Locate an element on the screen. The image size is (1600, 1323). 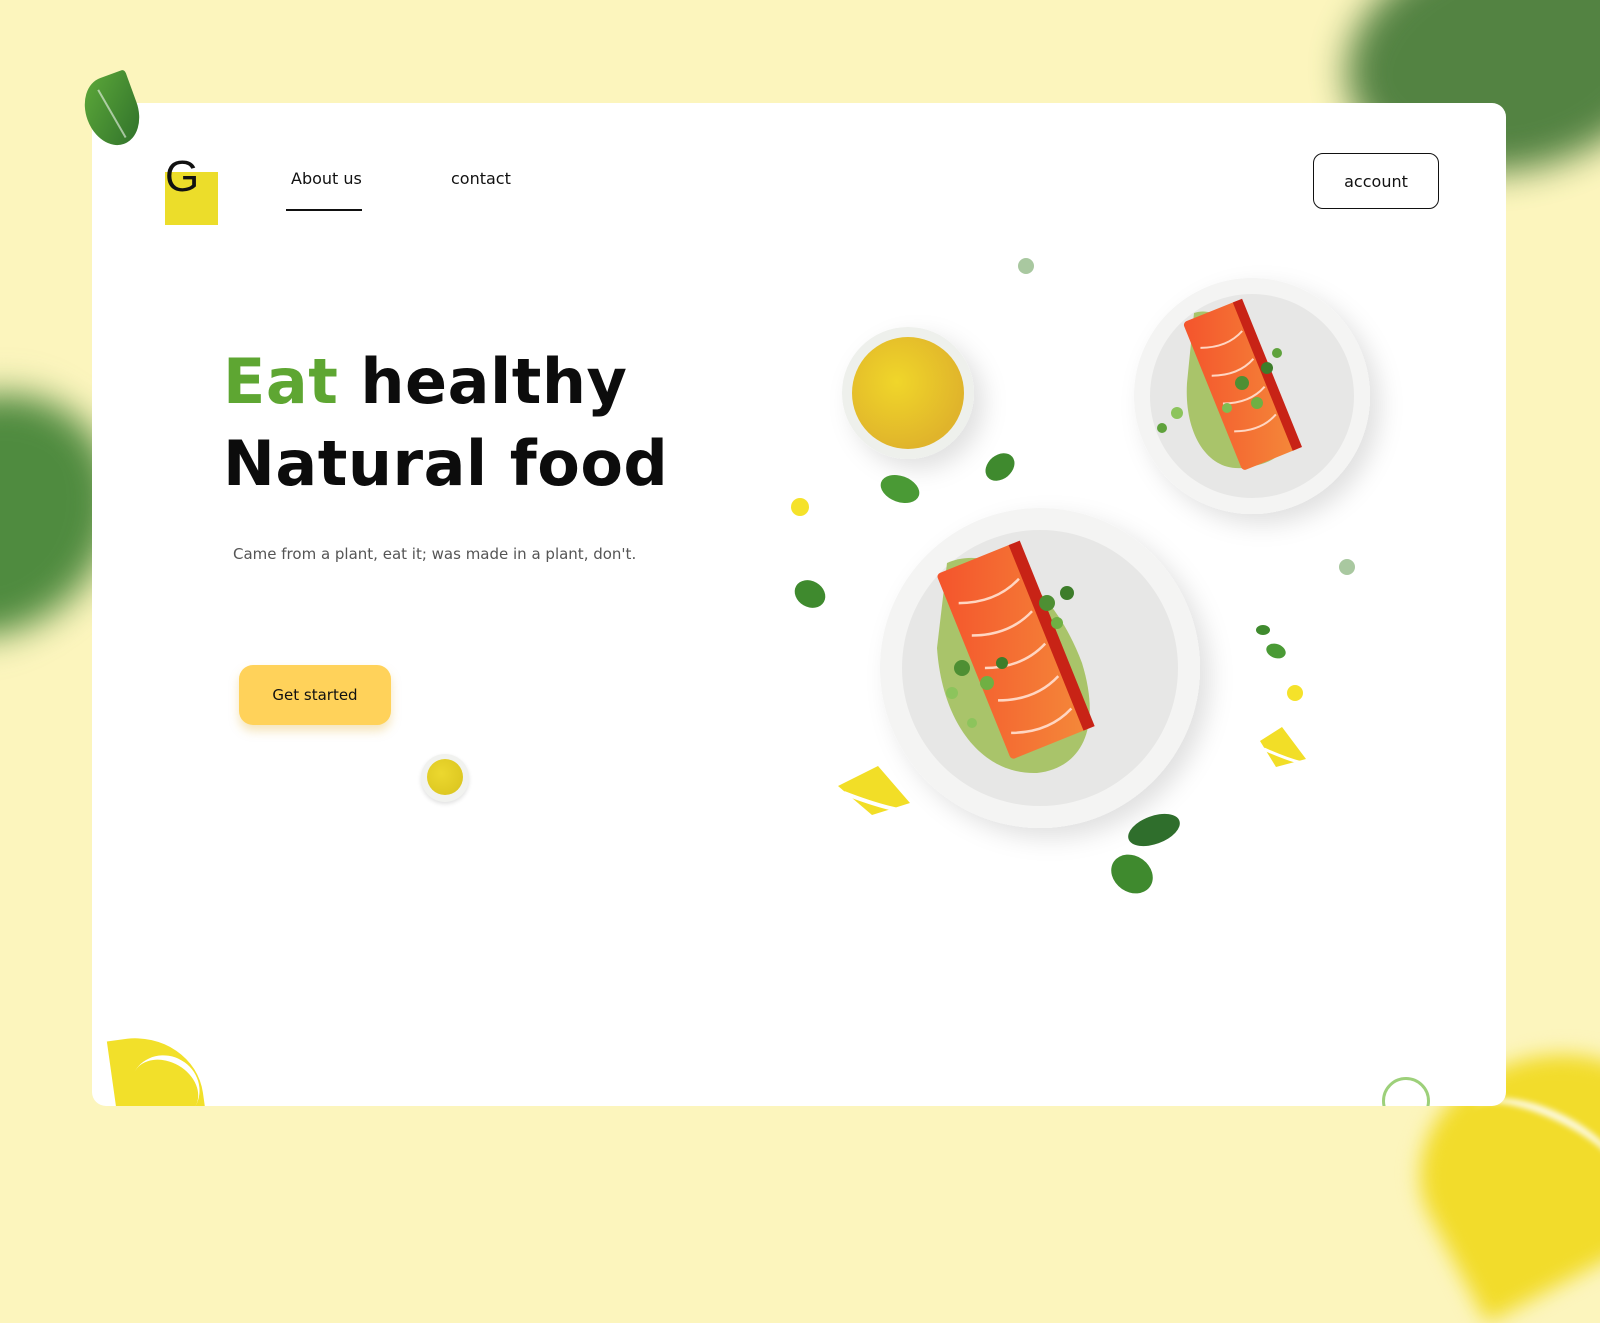
sauce-bowl-icon is located at coordinates (908, 393).